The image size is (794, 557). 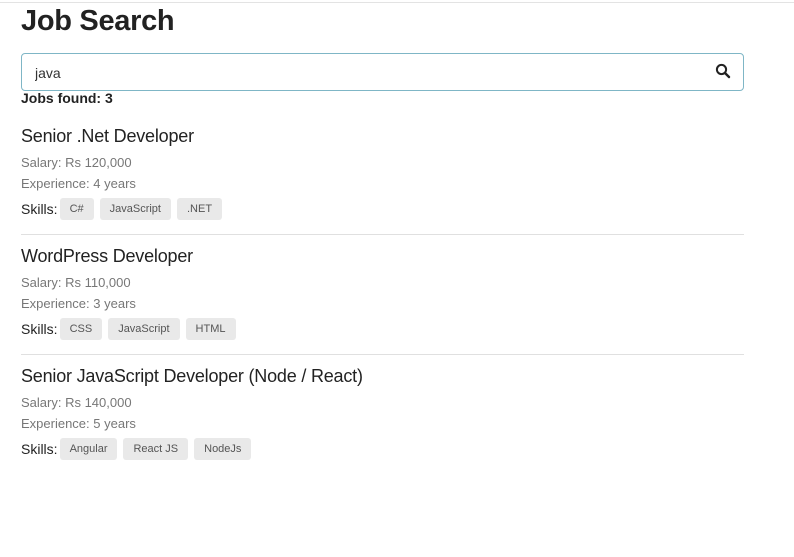 What do you see at coordinates (397, 2) in the screenshot?
I see `top-divider` at bounding box center [397, 2].